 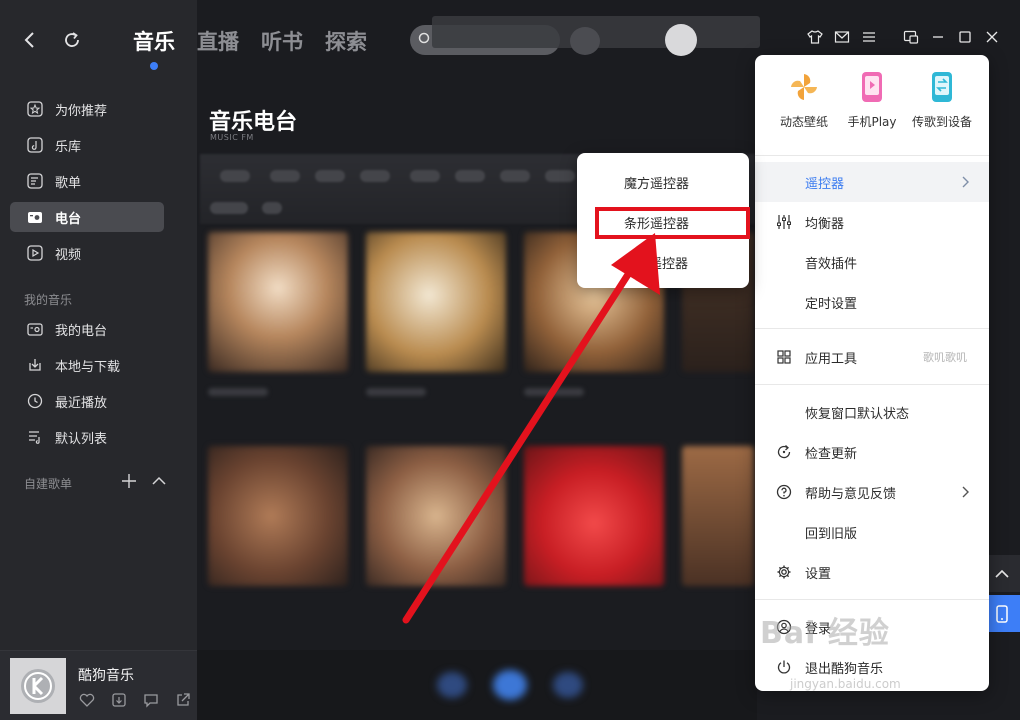 What do you see at coordinates (784, 357) in the screenshot?
I see `apps-icon` at bounding box center [784, 357].